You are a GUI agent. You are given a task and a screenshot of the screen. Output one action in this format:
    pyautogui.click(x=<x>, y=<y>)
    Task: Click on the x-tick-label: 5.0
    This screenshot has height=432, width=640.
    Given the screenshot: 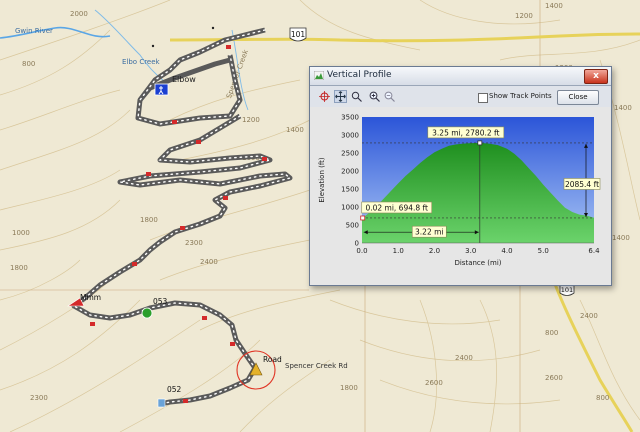 What is the action you would take?
    pyautogui.click(x=543, y=251)
    